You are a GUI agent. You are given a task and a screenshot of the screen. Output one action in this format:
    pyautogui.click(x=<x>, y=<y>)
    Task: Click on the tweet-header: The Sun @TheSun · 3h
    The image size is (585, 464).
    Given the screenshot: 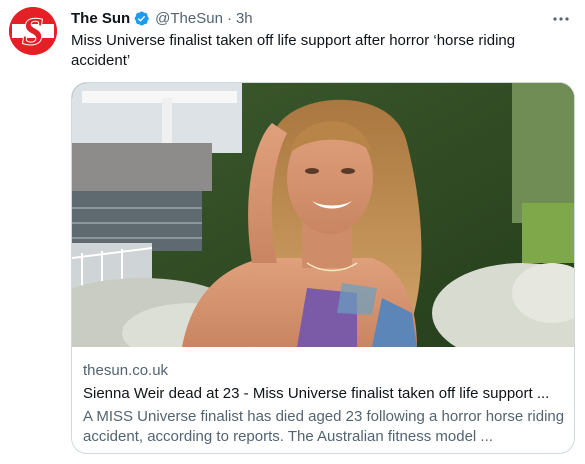 What is the action you would take?
    pyautogui.click(x=162, y=18)
    